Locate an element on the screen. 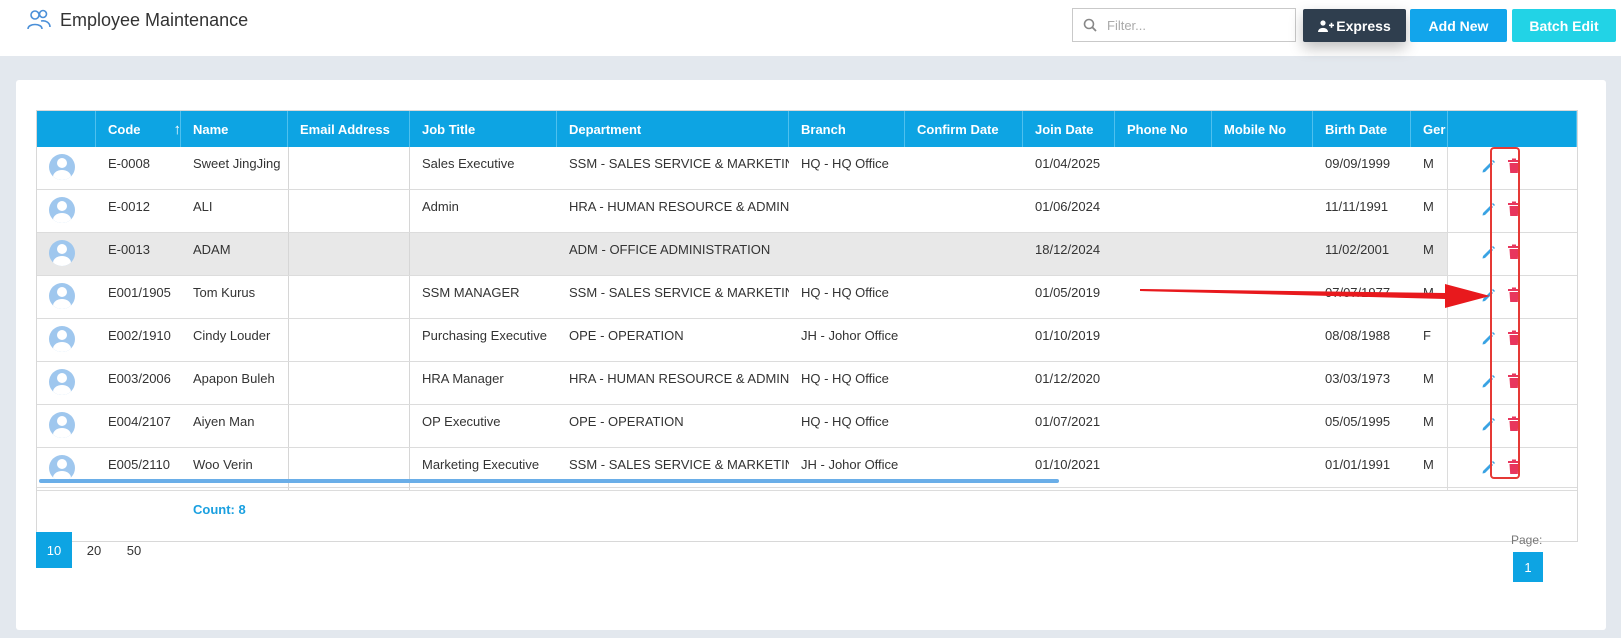 The height and width of the screenshot is (638, 1621). cell-birth-date: 01/01/1991 is located at coordinates (1358, 464).